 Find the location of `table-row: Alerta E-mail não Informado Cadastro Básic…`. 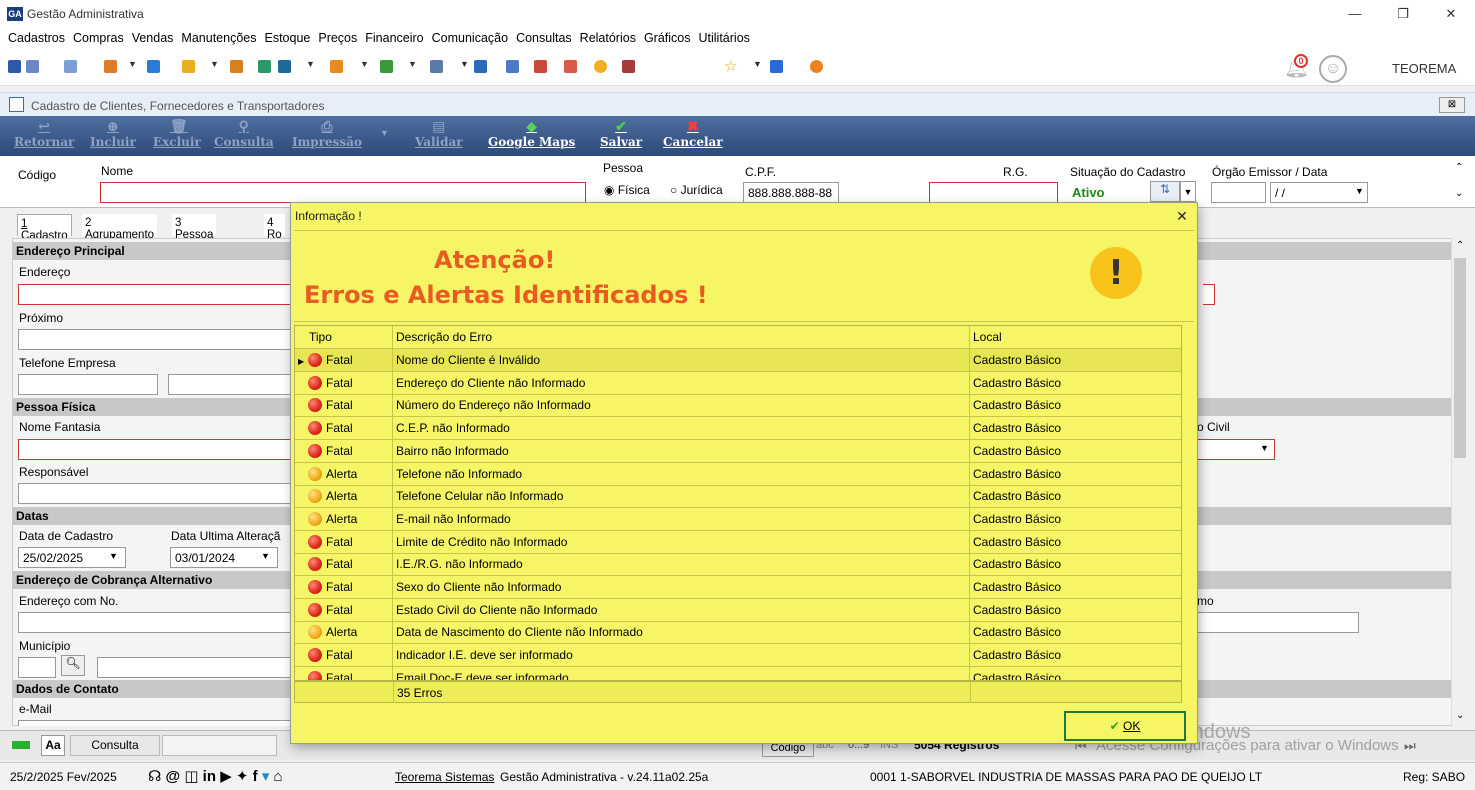

table-row: Alerta E-mail não Informado Cadastro Básic… is located at coordinates (738, 519).